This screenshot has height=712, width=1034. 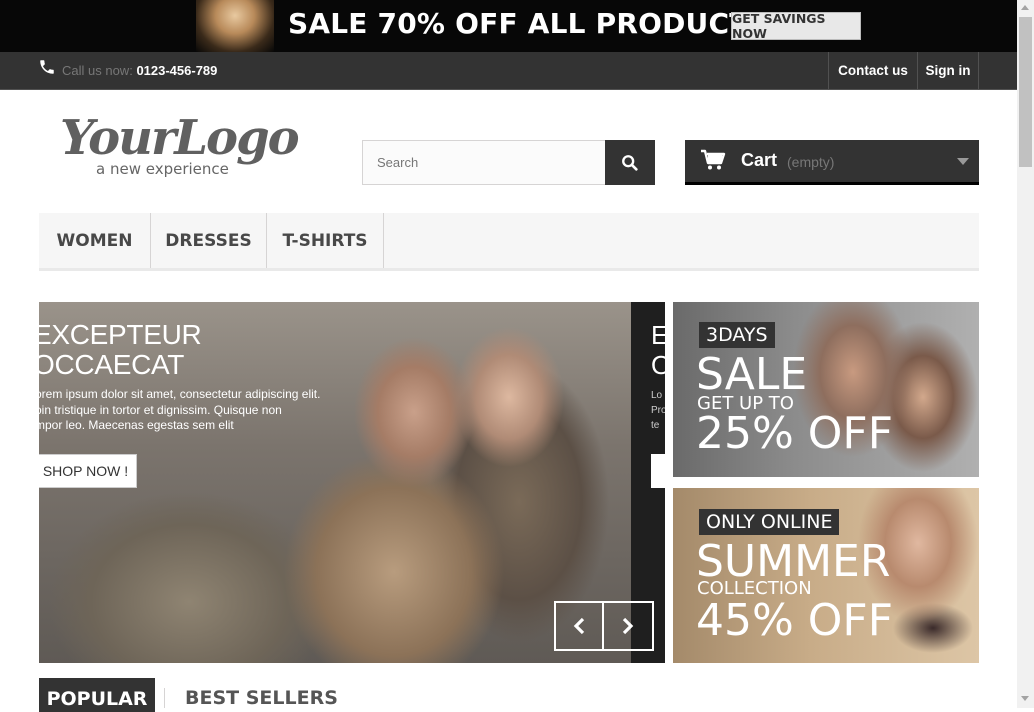 What do you see at coordinates (1025, 92) in the screenshot?
I see `scrollbar-thumb` at bounding box center [1025, 92].